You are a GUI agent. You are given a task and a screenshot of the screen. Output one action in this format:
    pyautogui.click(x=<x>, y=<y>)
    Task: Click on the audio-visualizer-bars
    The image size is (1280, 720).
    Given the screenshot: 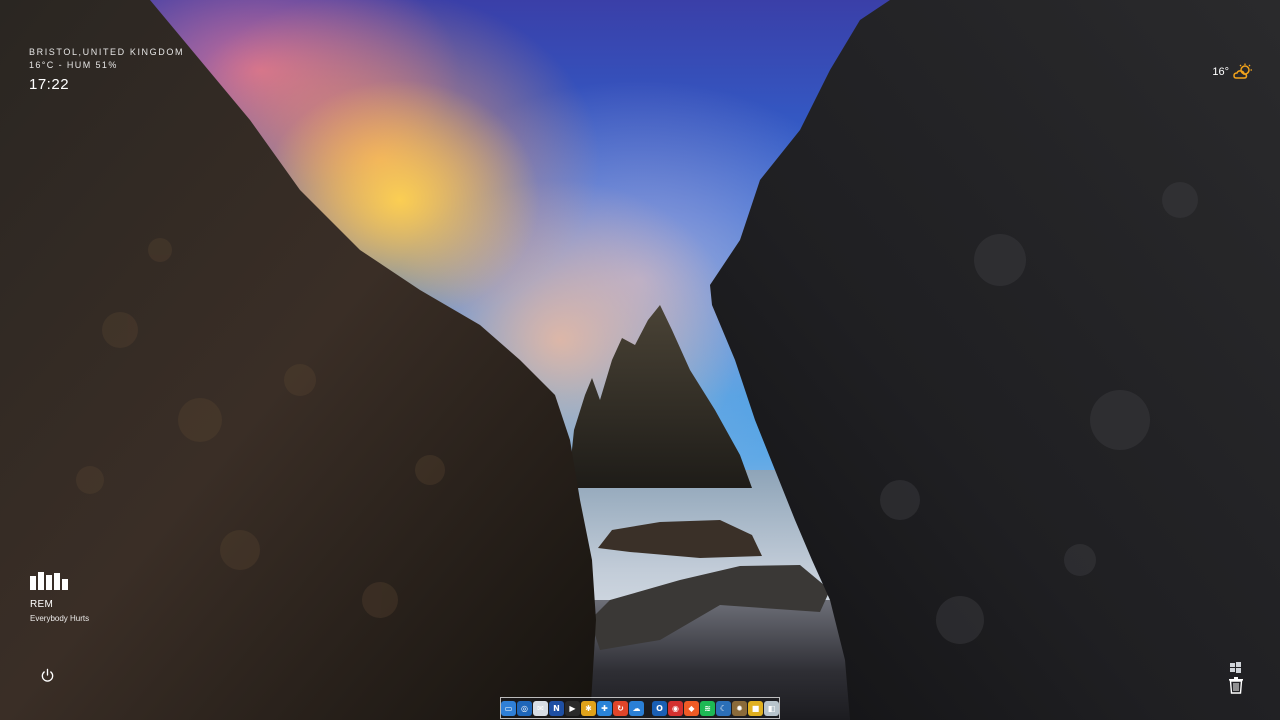 What is the action you would take?
    pyautogui.click(x=59, y=581)
    